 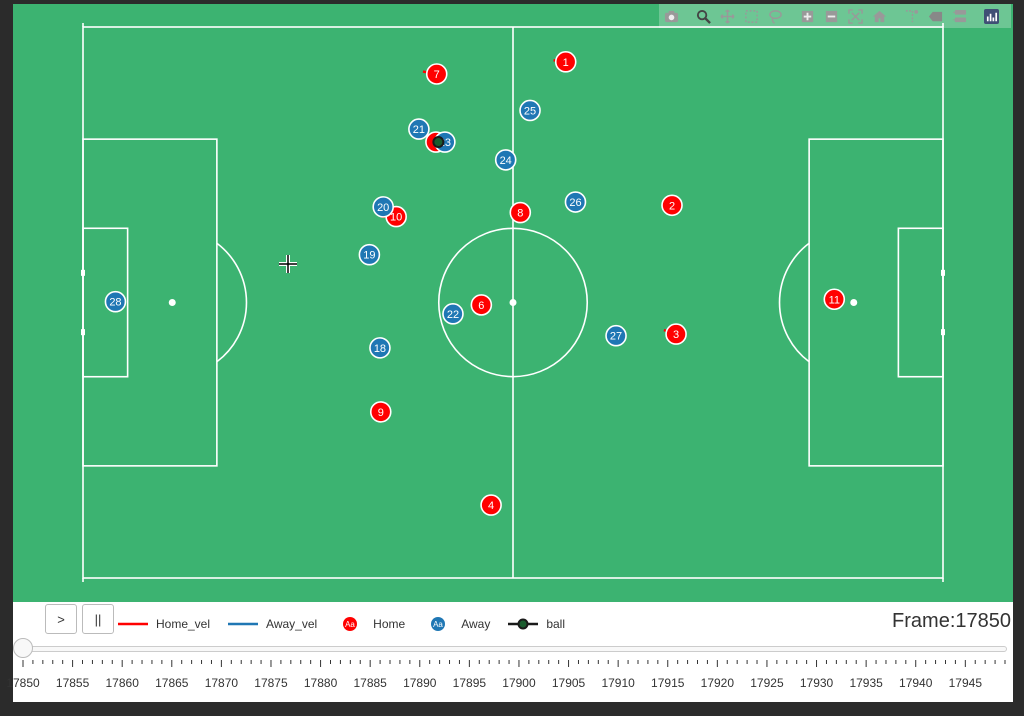 I want to click on slider-tick-label: 17915, so click(x=667, y=683).